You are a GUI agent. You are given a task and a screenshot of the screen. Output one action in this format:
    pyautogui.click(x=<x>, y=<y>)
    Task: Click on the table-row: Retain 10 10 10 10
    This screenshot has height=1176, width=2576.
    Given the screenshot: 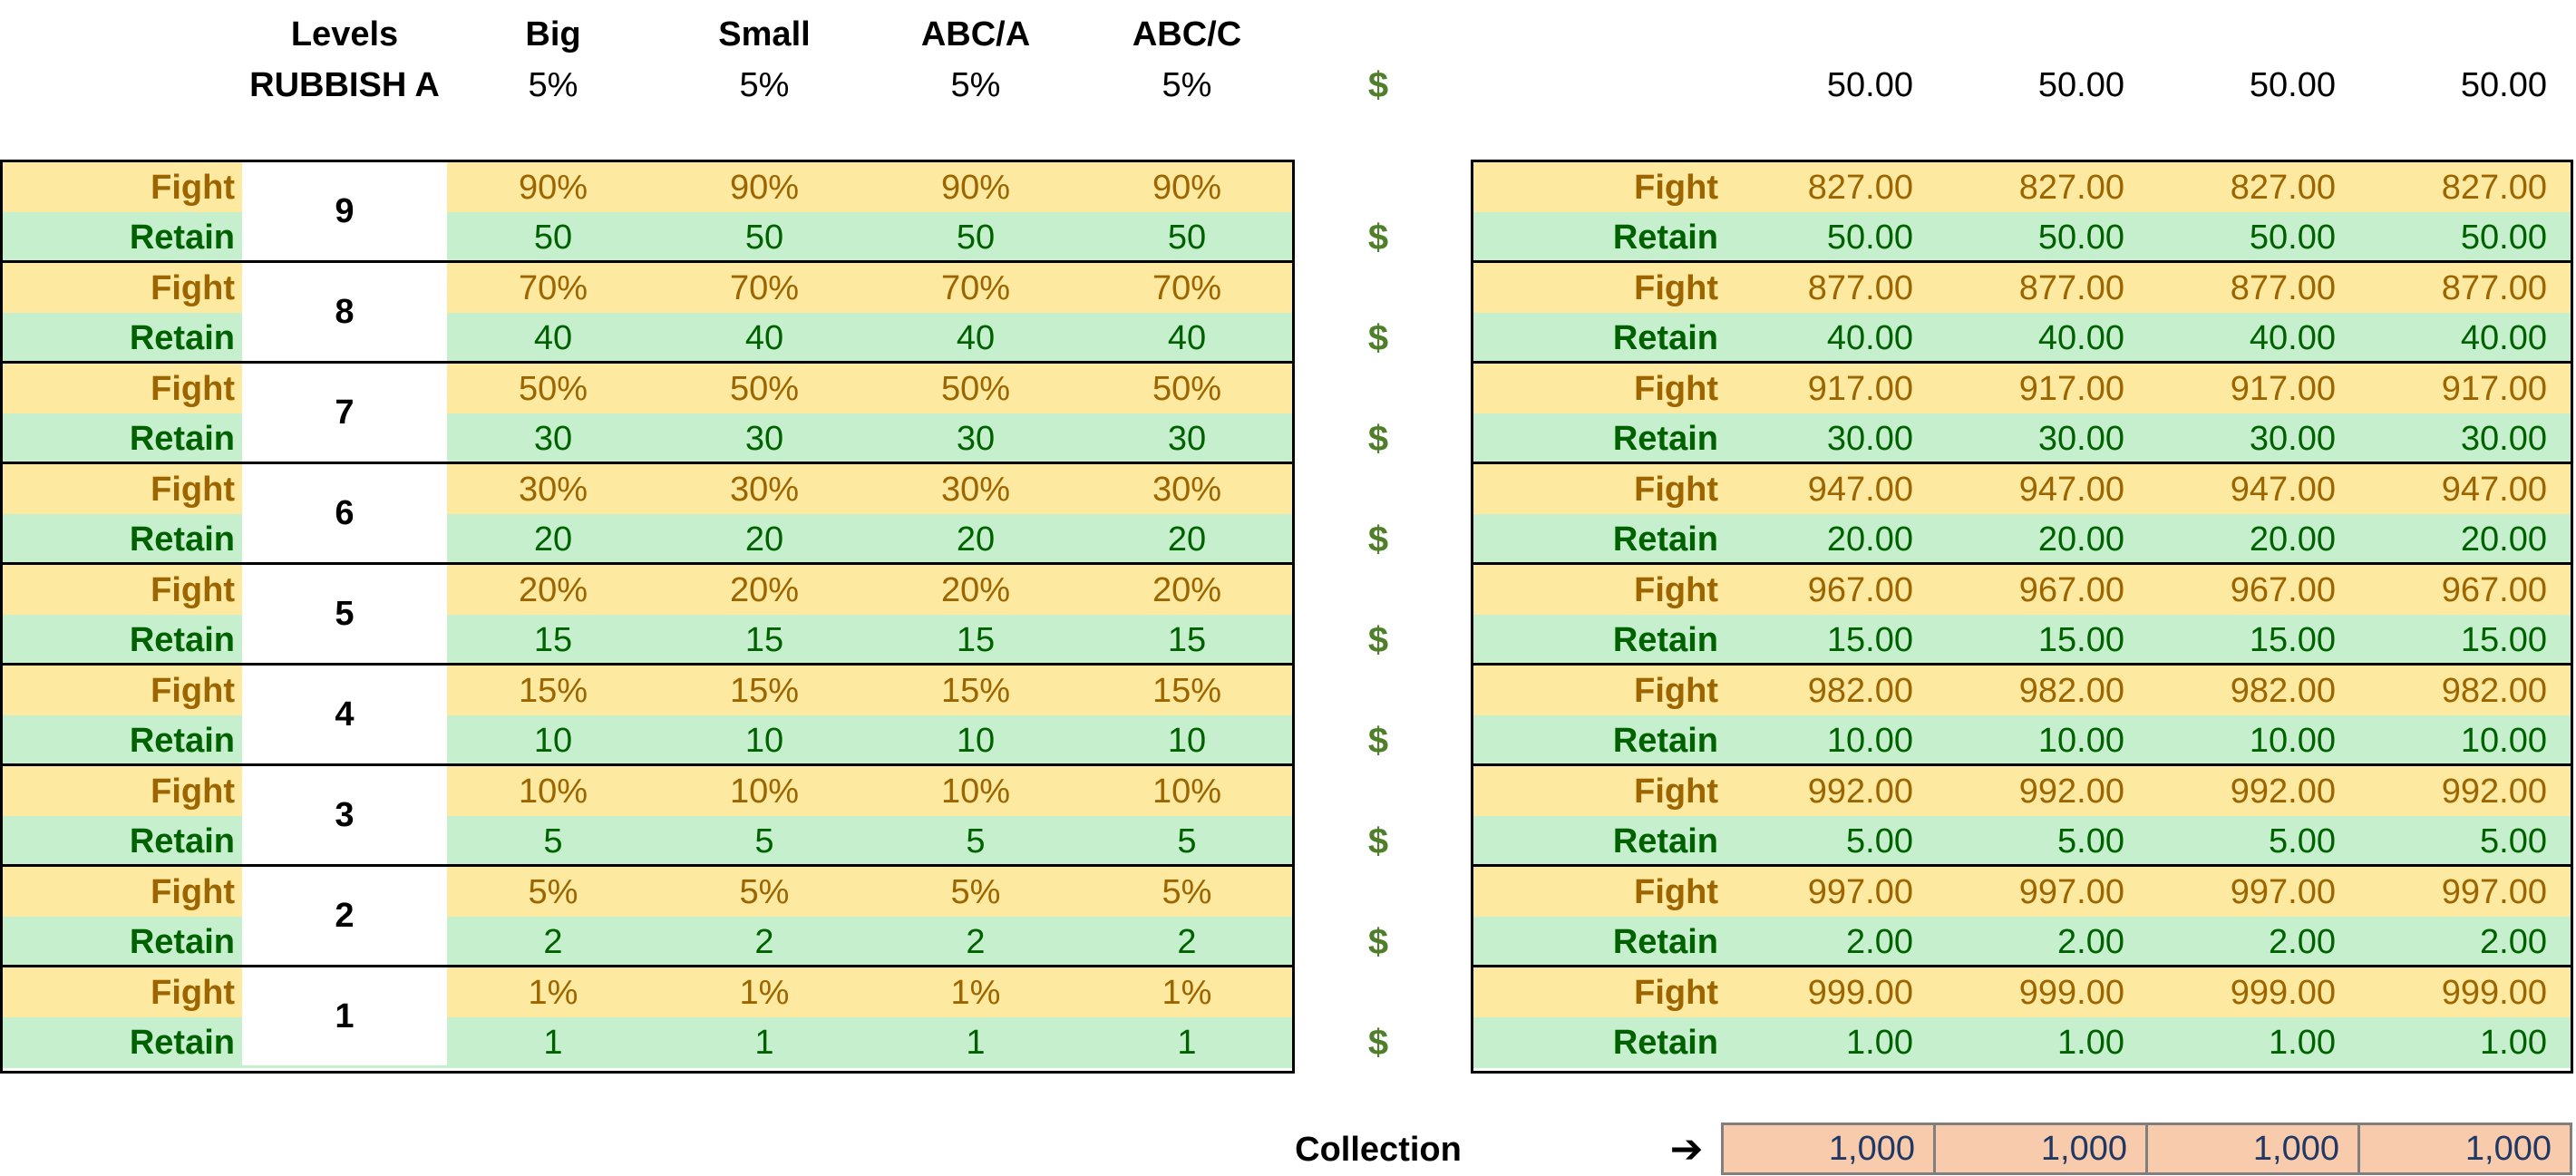 What is the action you would take?
    pyautogui.click(x=647, y=740)
    